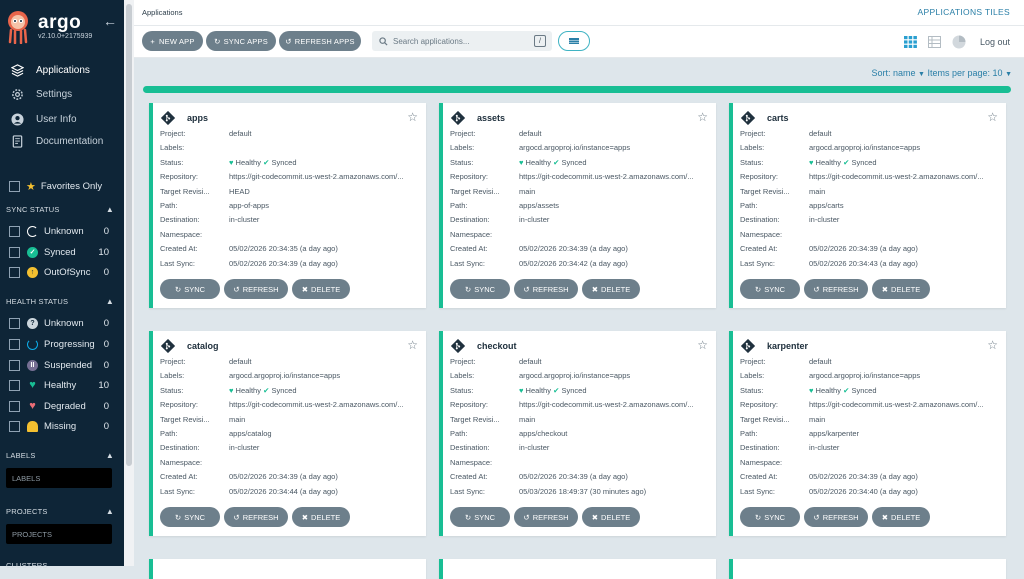 The height and width of the screenshot is (579, 1024). I want to click on summary-view-icon, so click(959, 42).